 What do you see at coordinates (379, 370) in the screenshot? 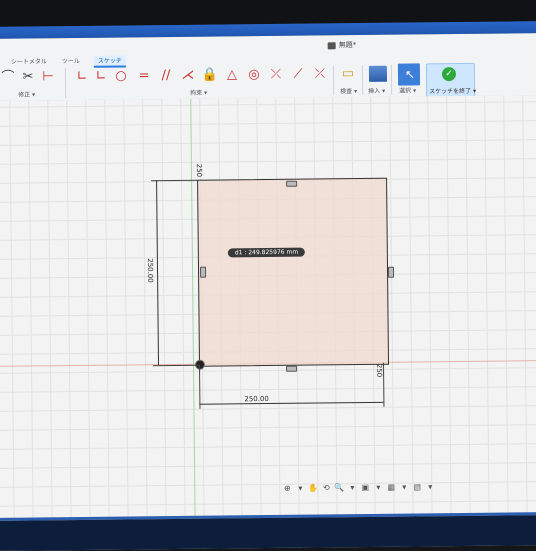
I see `dimension-vertical-right: 250` at bounding box center [379, 370].